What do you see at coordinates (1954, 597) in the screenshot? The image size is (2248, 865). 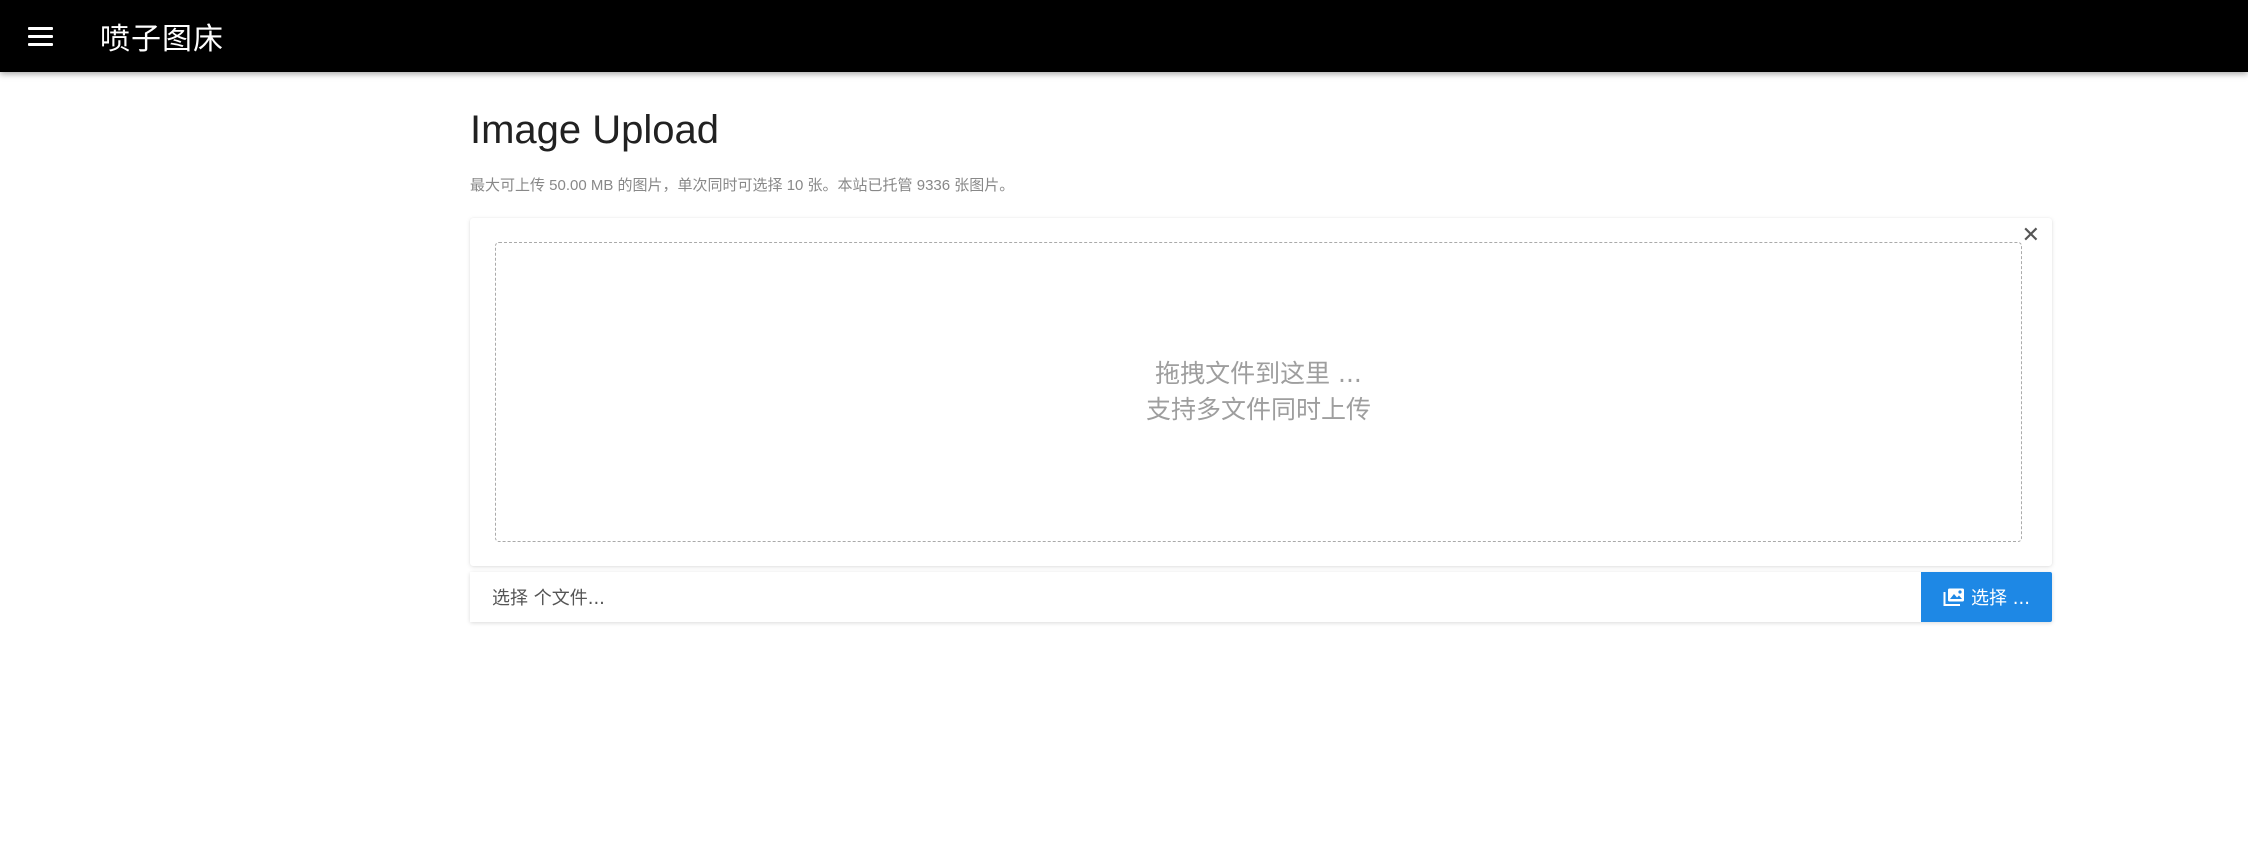 I see `images-icon` at bounding box center [1954, 597].